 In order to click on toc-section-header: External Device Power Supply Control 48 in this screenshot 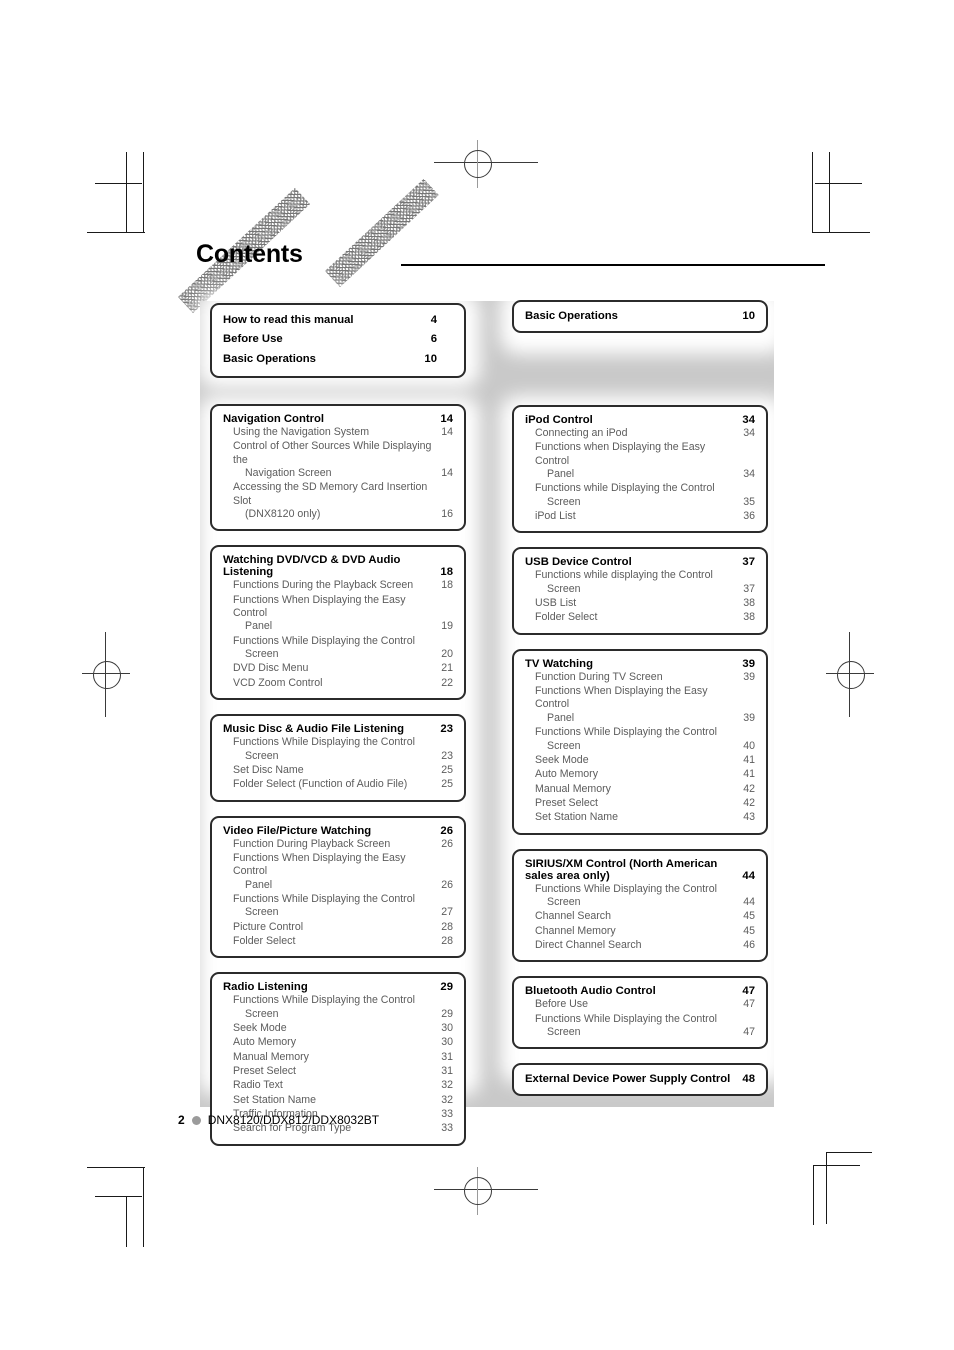, I will do `click(640, 1079)`.